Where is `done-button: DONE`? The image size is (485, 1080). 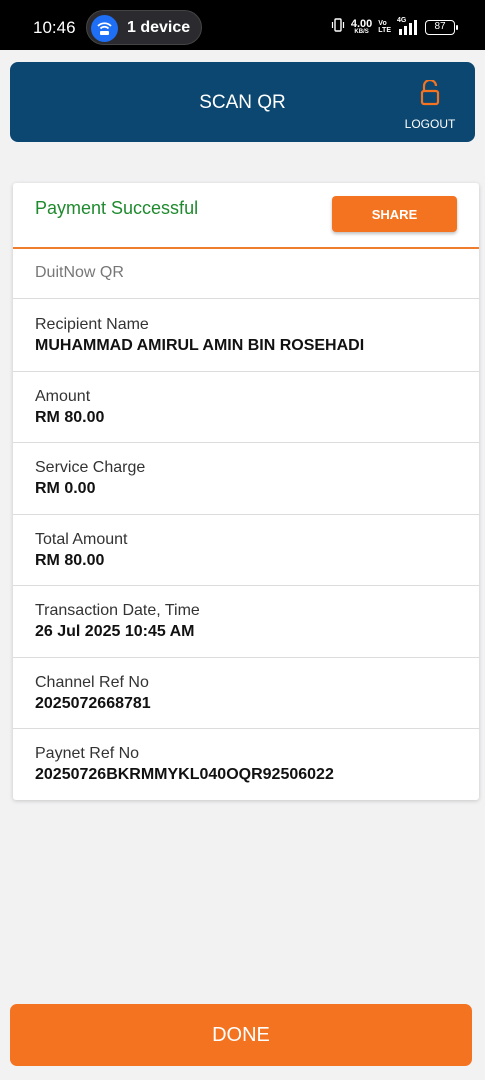
done-button: DONE is located at coordinates (241, 1035).